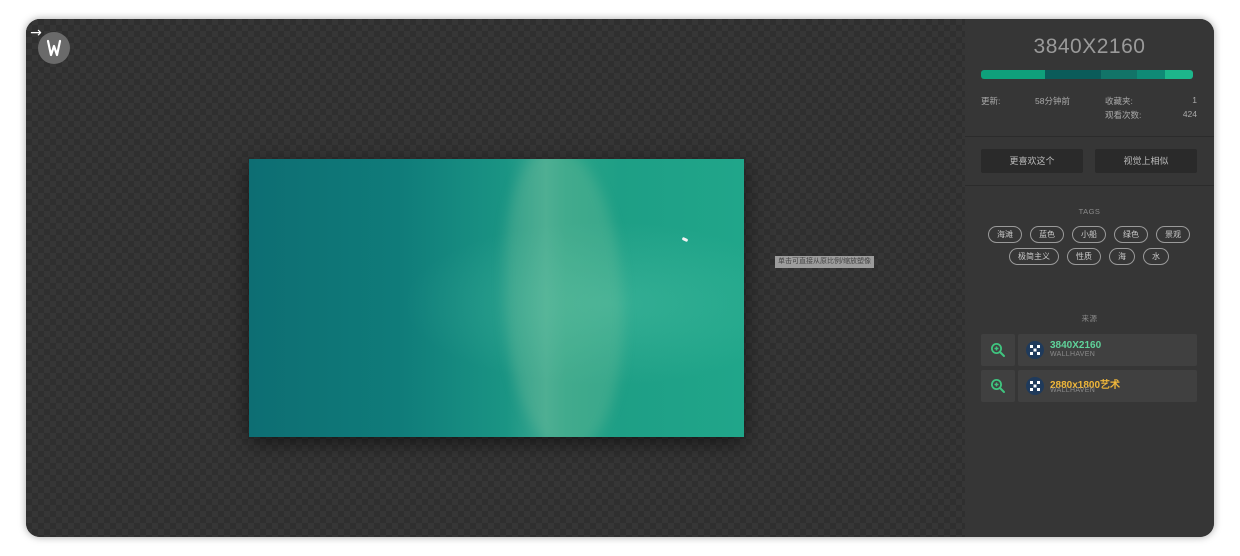 The image size is (1240, 556). What do you see at coordinates (1052, 101) in the screenshot?
I see `updated-value: 58分钟前` at bounding box center [1052, 101].